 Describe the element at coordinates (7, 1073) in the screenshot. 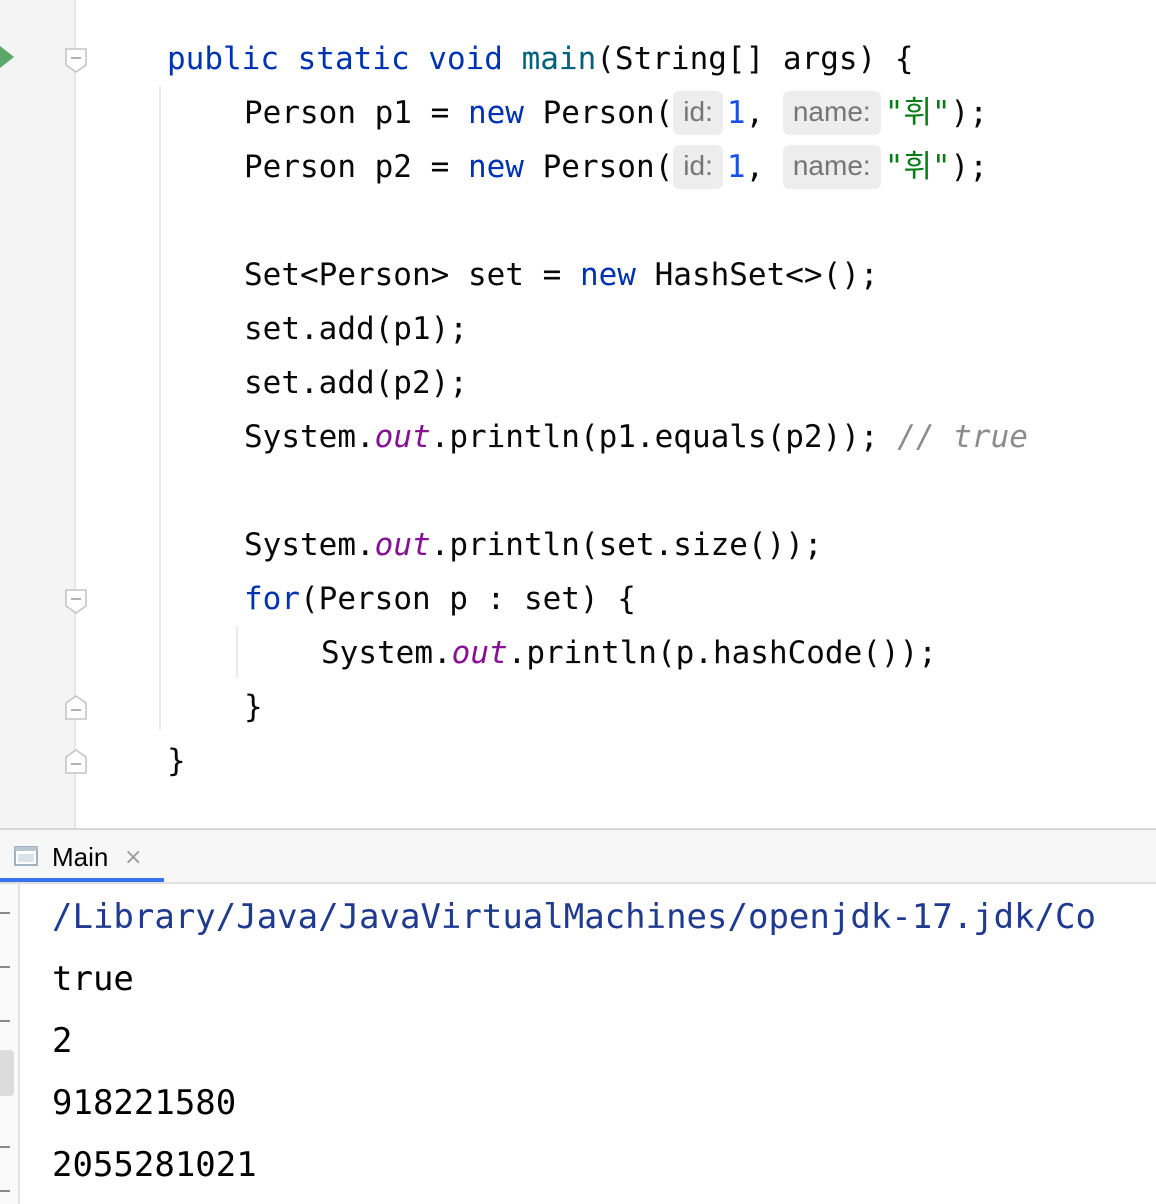

I see `toolbar-active-button` at that location.